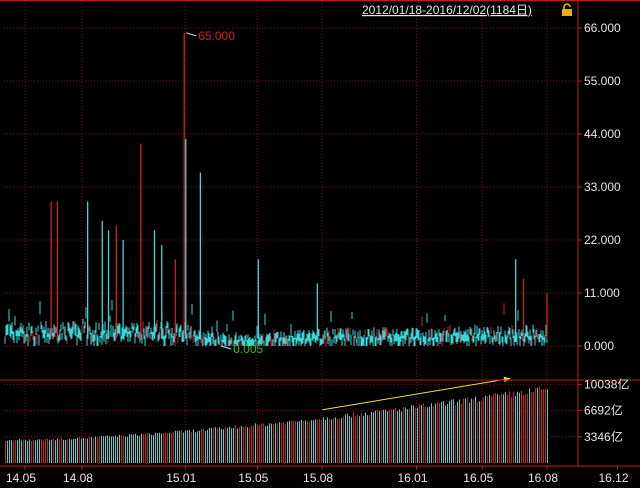 The height and width of the screenshot is (488, 640). Describe the element at coordinates (21, 478) in the screenshot. I see `x-tick-label: 14.05` at that location.